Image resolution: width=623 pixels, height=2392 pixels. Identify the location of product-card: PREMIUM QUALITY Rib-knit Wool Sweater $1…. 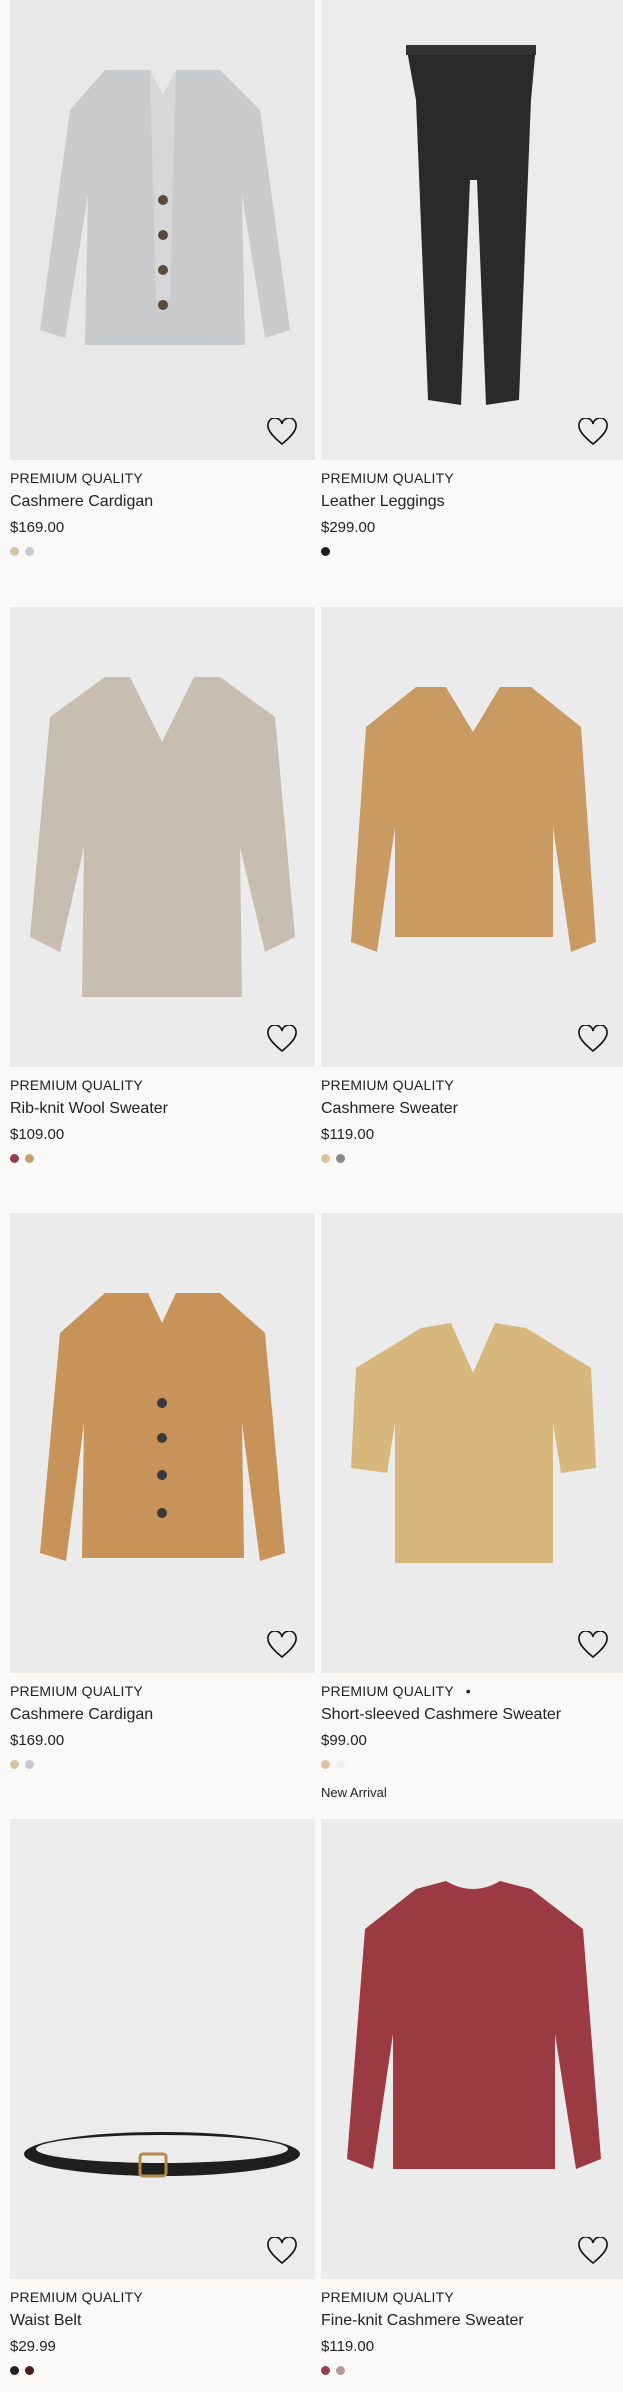
(162, 885).